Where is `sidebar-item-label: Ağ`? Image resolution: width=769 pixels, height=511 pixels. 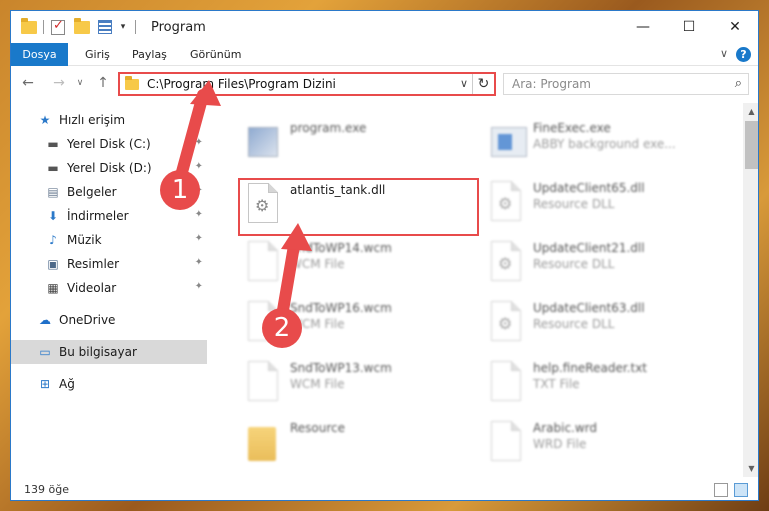
sidebar-item-label: Ağ is located at coordinates (67, 384).